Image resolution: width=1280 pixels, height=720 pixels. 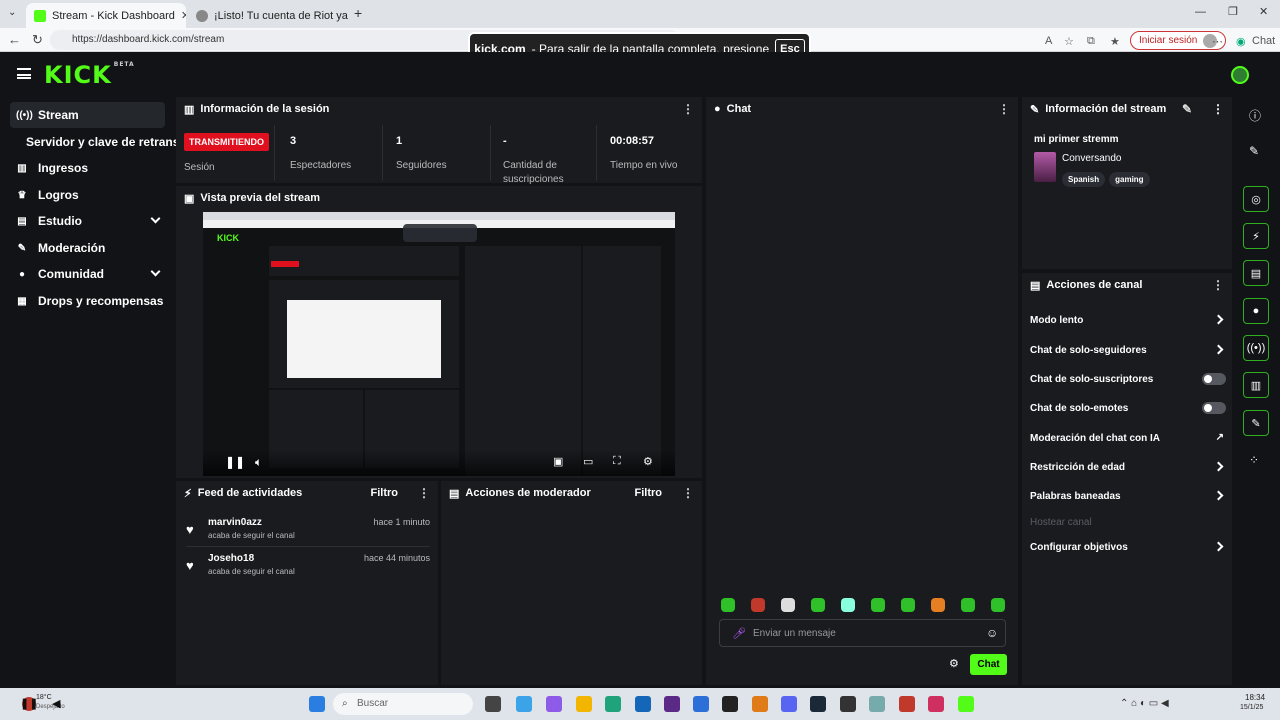 I want to click on reload-icon: ↻, so click(x=37, y=40).